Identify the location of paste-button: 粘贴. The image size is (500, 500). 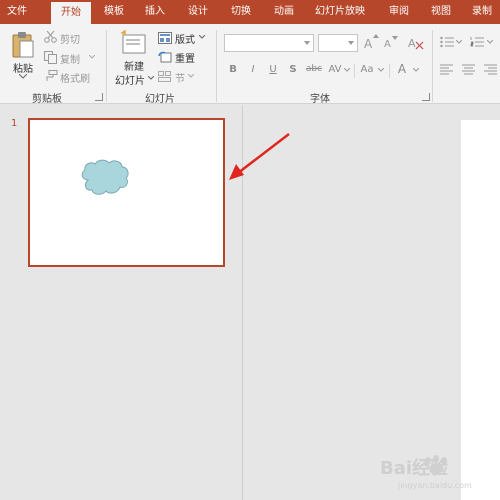
(23, 67).